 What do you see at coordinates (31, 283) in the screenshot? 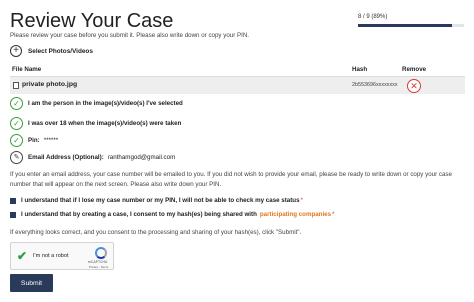
I see `submit-button: Submit` at bounding box center [31, 283].